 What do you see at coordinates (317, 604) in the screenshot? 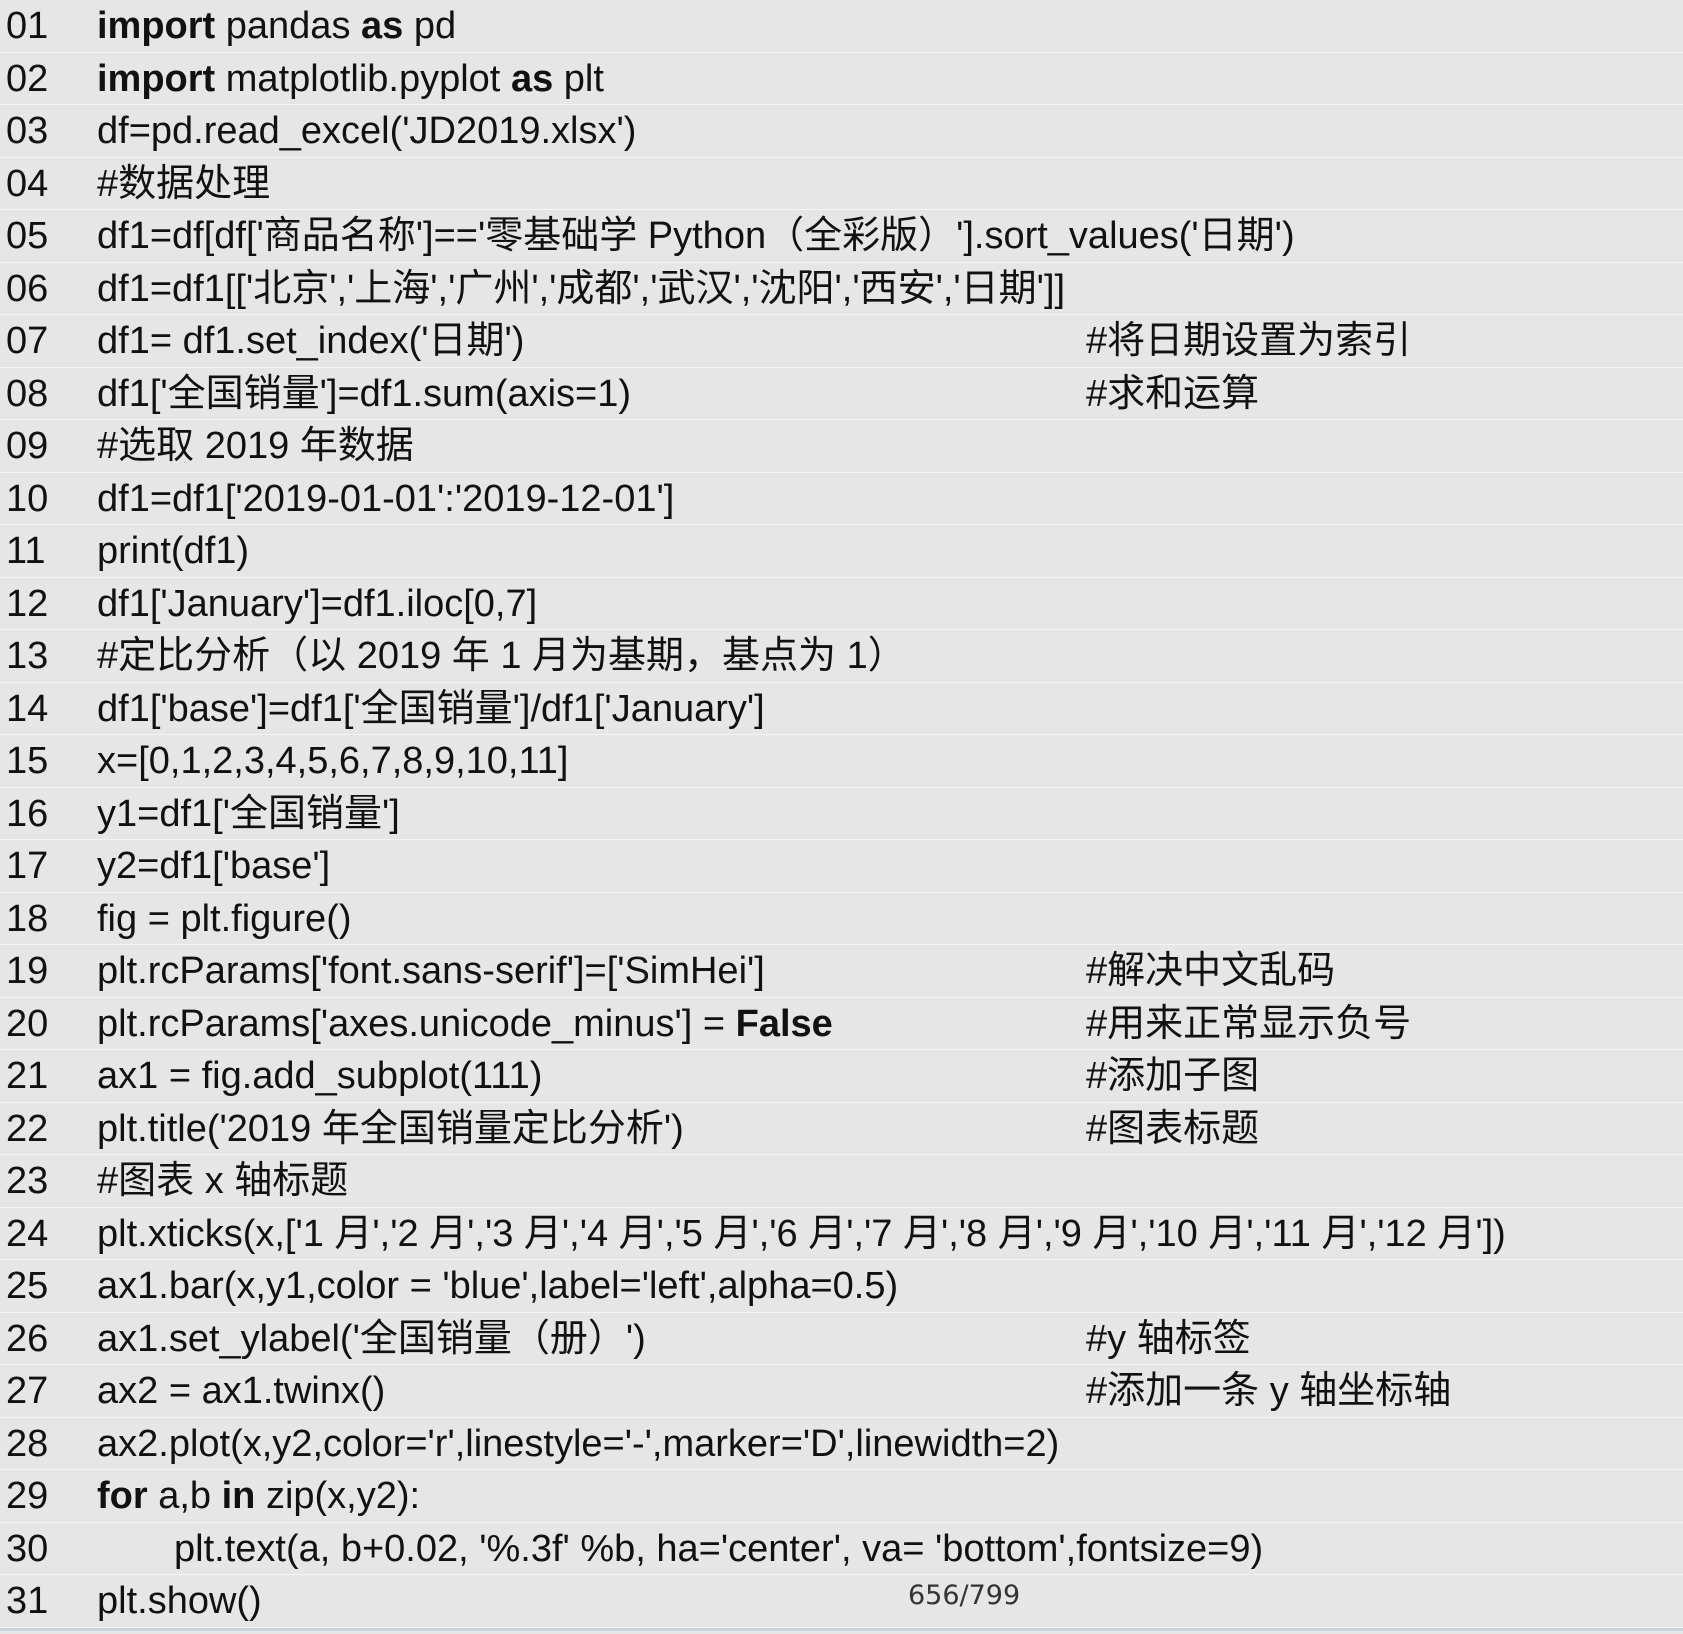
I see `code-text: df1['January']=df1.iloc[0,7]` at bounding box center [317, 604].